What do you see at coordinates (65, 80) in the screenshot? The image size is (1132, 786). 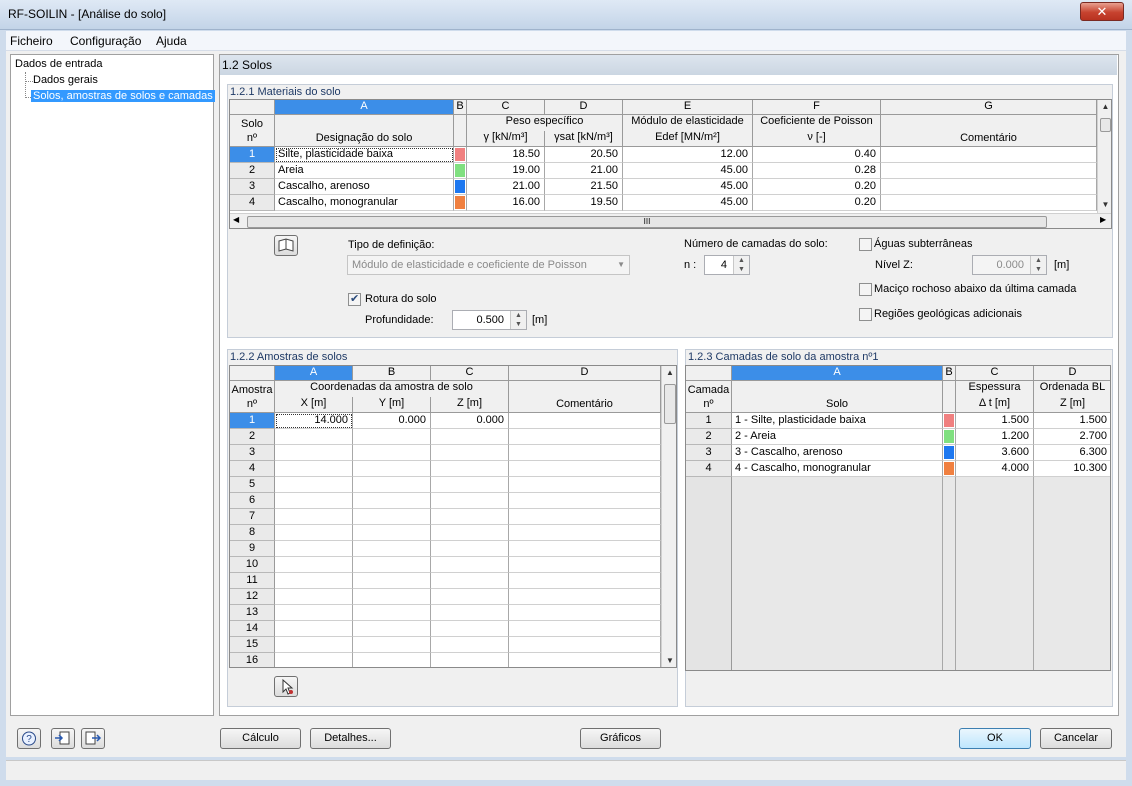 I see `tree-item-general-data: Dados gerais` at bounding box center [65, 80].